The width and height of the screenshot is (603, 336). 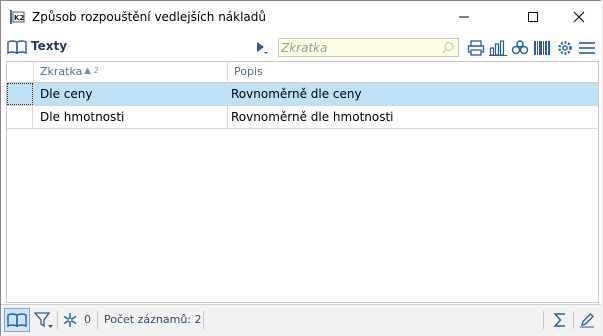 I want to click on k2-app-icon: K2, so click(x=17, y=17).